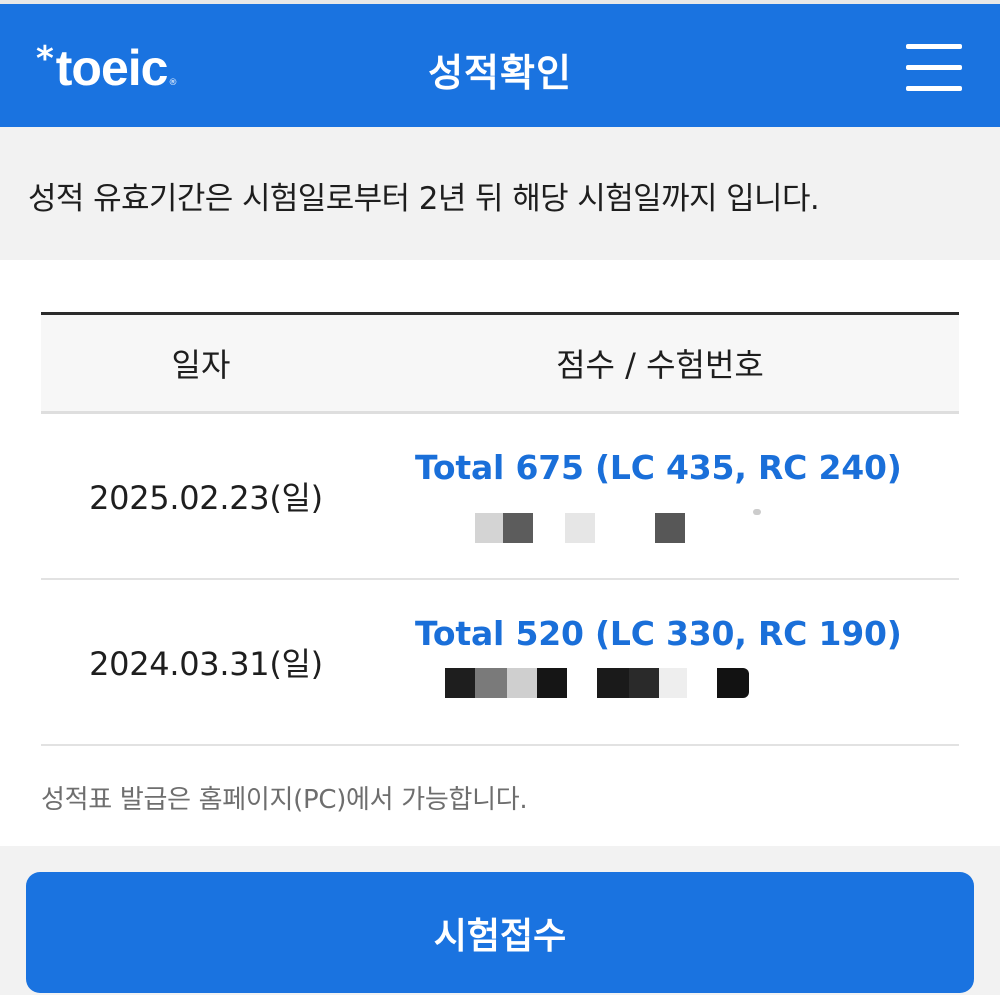 The width and height of the screenshot is (1000, 995). I want to click on score-link: Total 675 (LC 435, RC 240), so click(658, 467).